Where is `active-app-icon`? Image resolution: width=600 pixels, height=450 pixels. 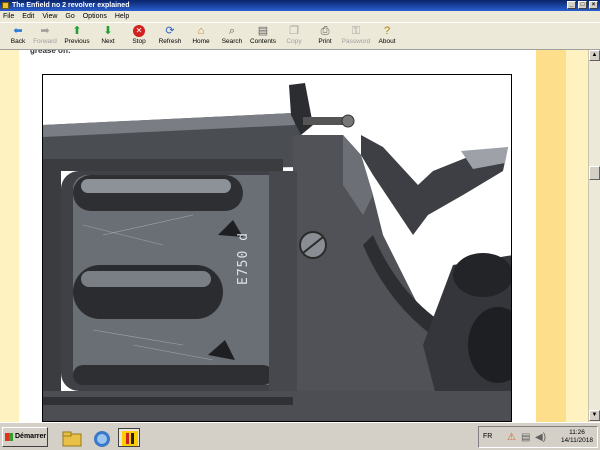 active-app-icon is located at coordinates (129, 437).